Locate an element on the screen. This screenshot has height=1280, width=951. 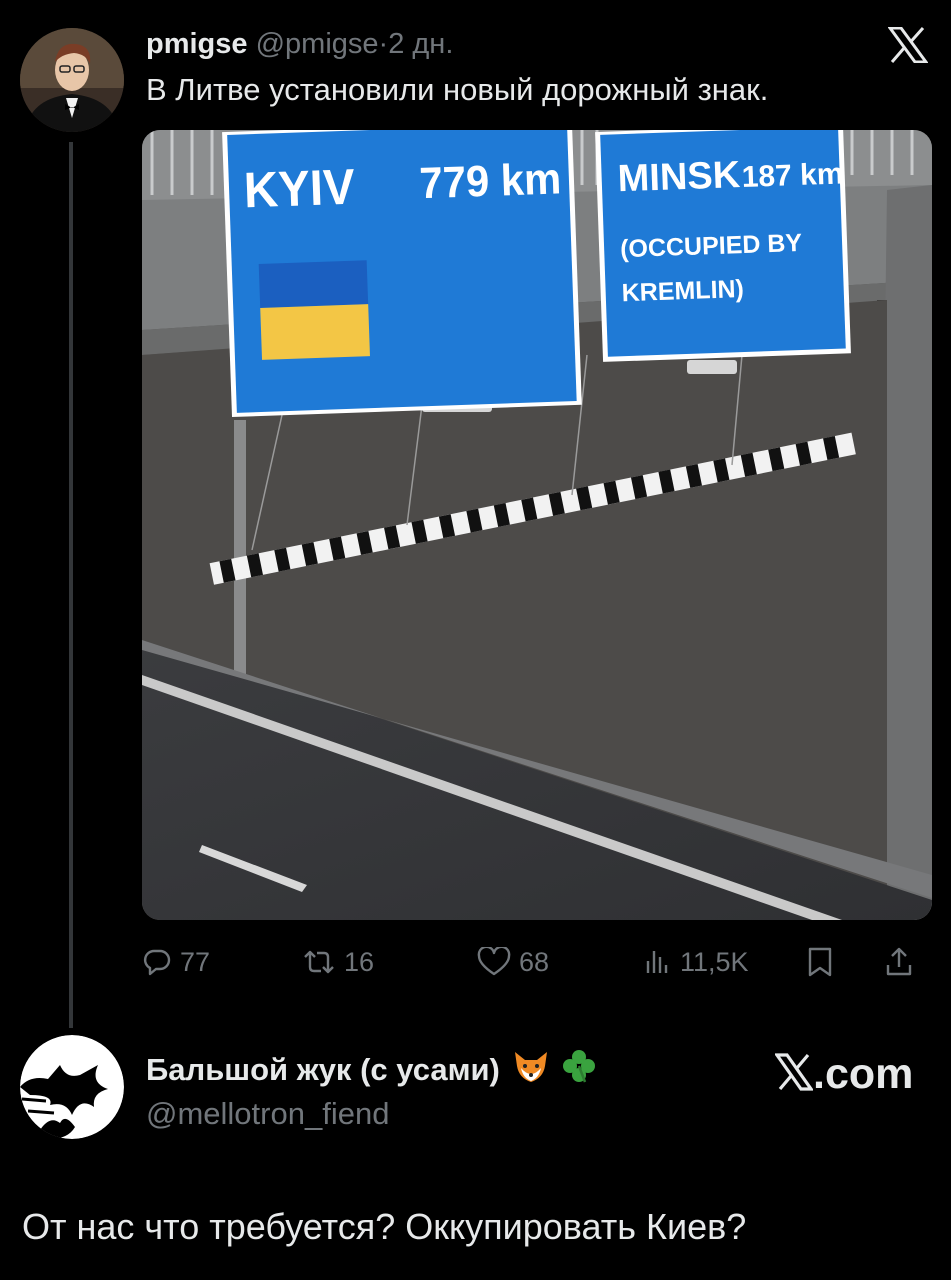
bookmark-button is located at coordinates (820, 962).